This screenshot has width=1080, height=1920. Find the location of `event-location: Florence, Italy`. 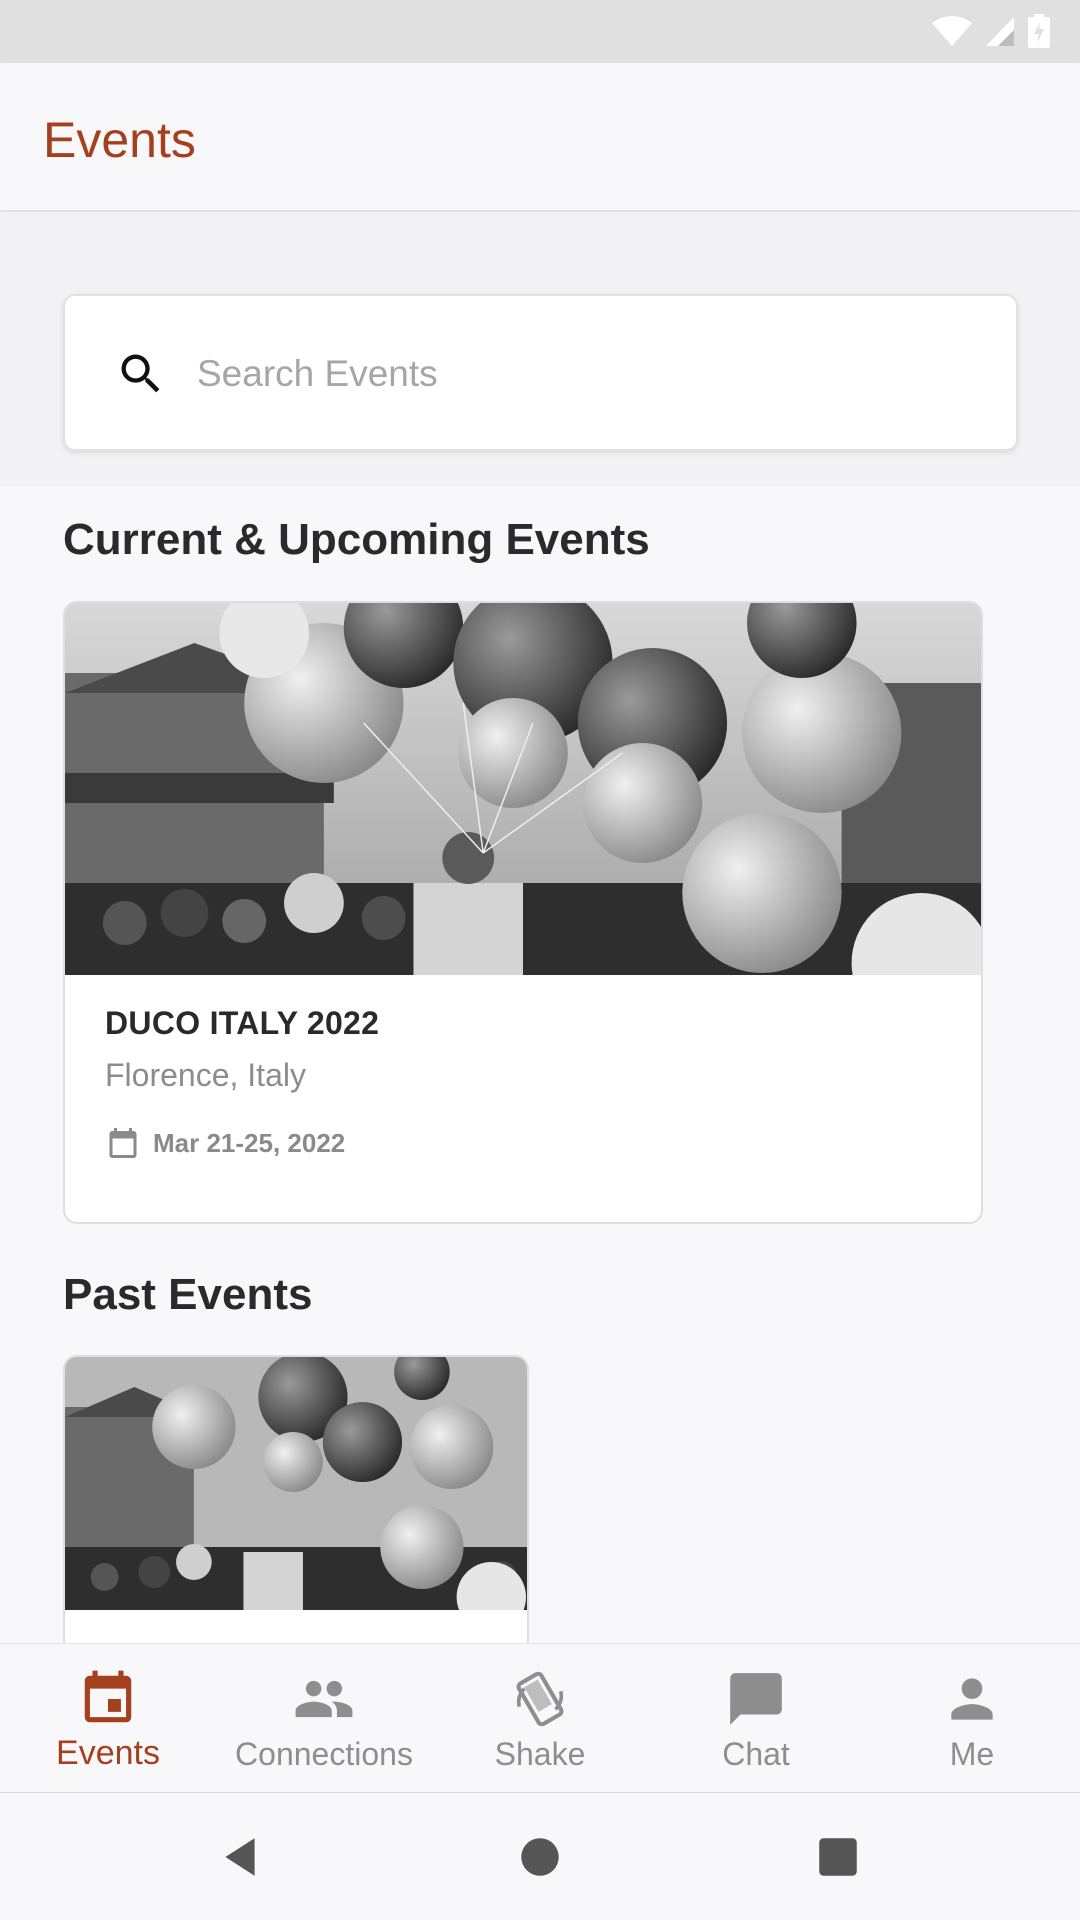

event-location: Florence, Italy is located at coordinates (205, 1075).